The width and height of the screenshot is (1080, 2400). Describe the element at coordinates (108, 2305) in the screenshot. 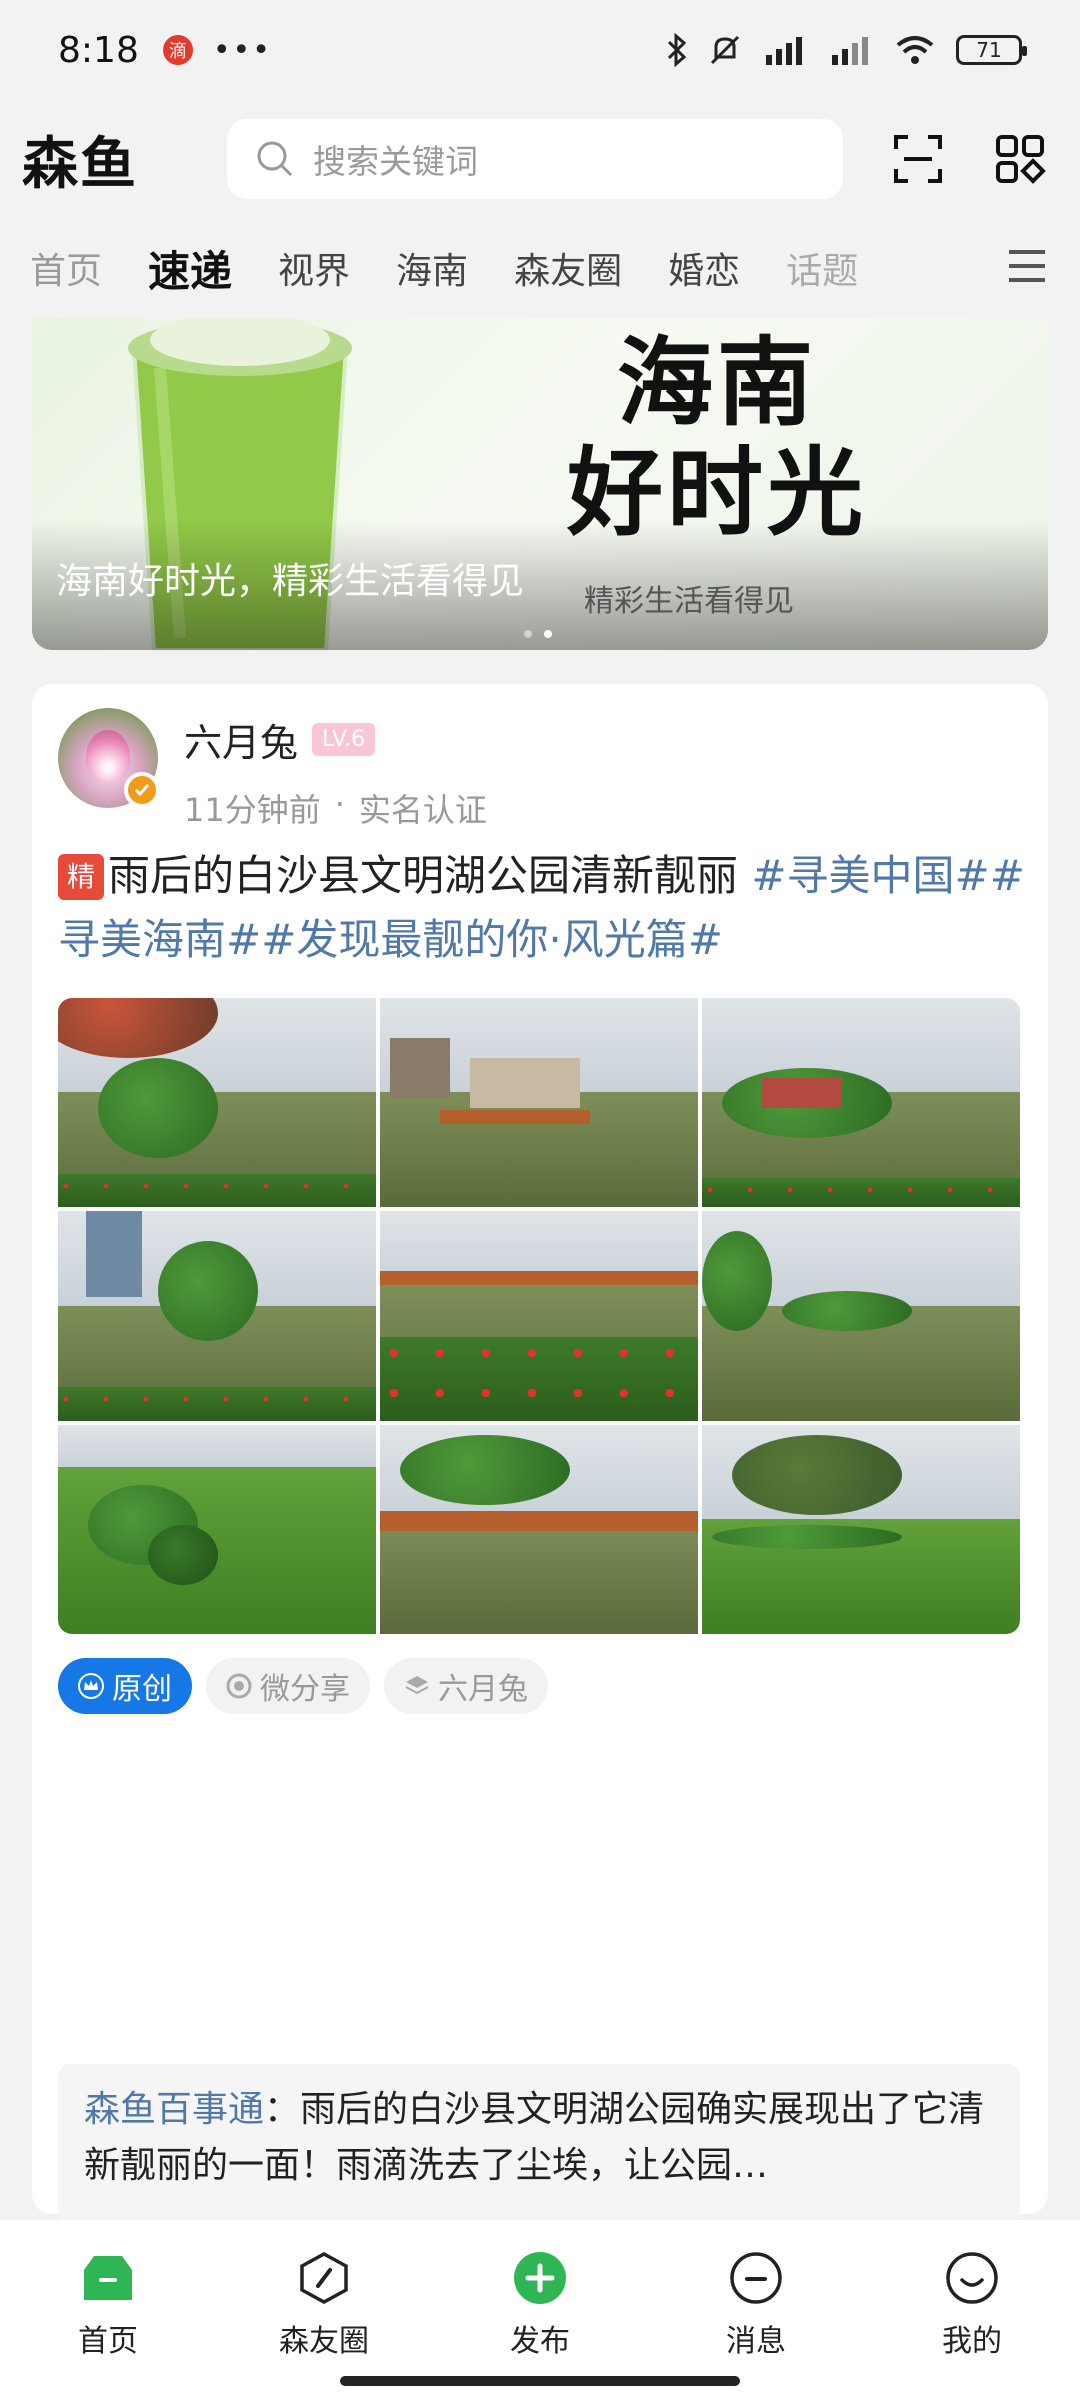

I see `nav-home: 首页` at that location.